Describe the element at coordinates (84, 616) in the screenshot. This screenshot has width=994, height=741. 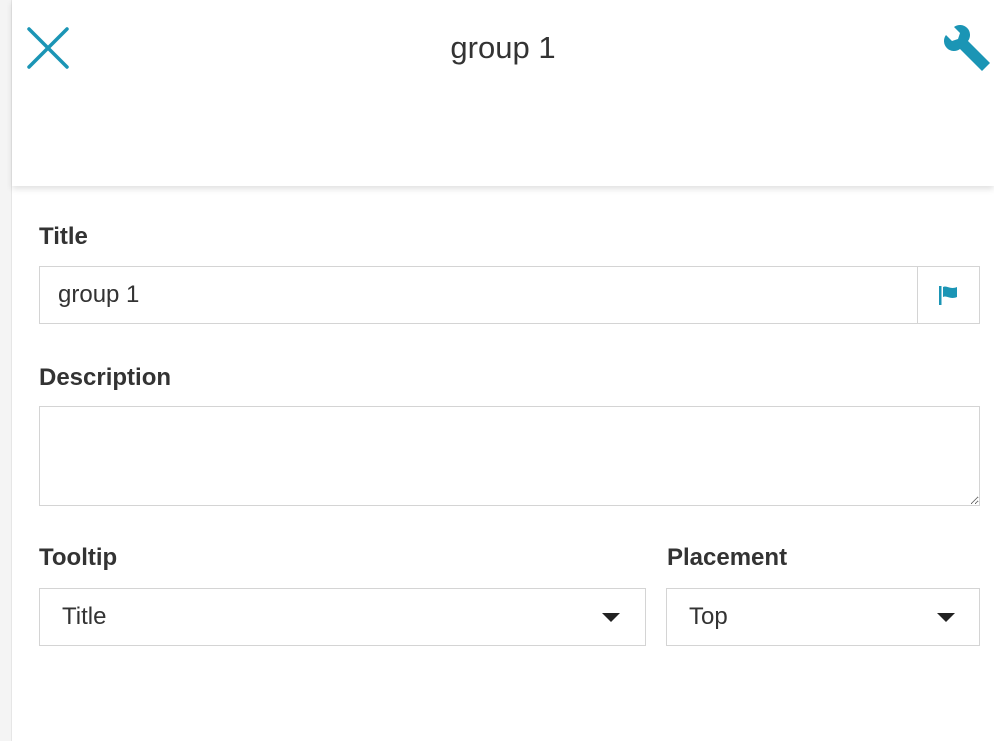
I see `tooltip-select-value: Title` at that location.